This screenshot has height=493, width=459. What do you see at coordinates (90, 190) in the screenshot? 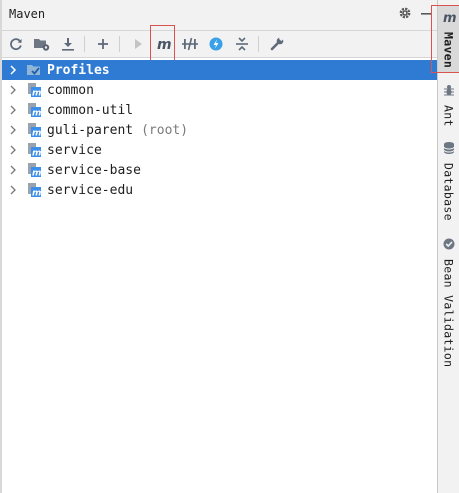
I see `tree-node-label: service-edu` at bounding box center [90, 190].